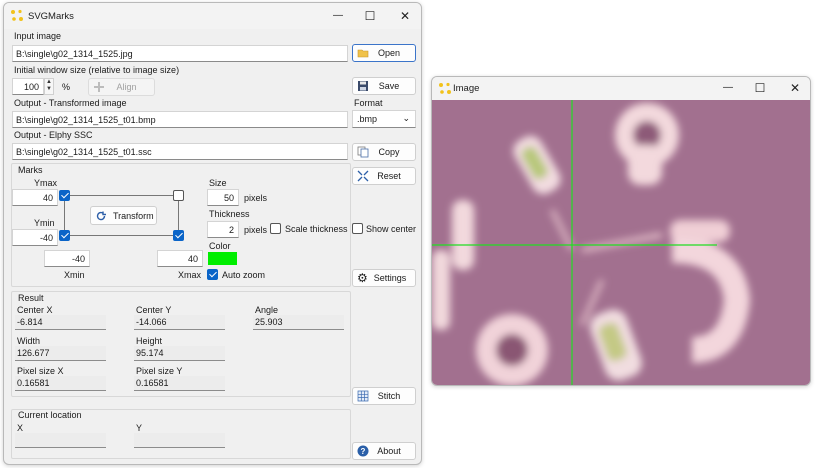 The height and width of the screenshot is (468, 816). I want to click on format-select: .bmp ⌄, so click(384, 119).